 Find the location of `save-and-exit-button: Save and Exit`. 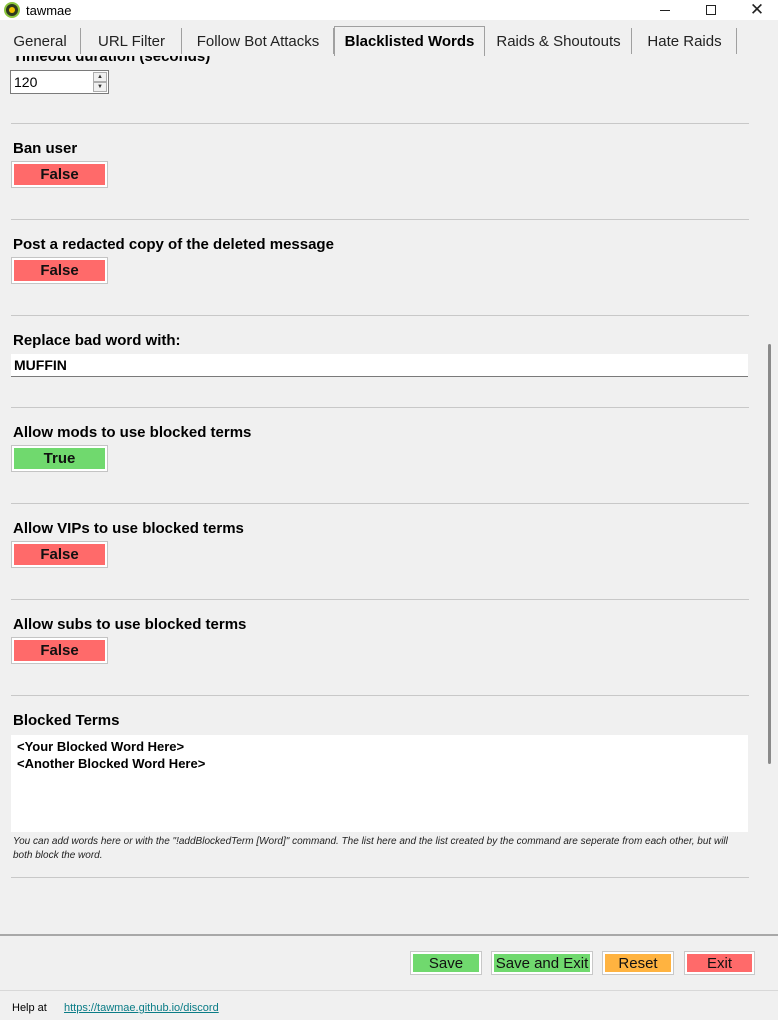

save-and-exit-button: Save and Exit is located at coordinates (542, 963).